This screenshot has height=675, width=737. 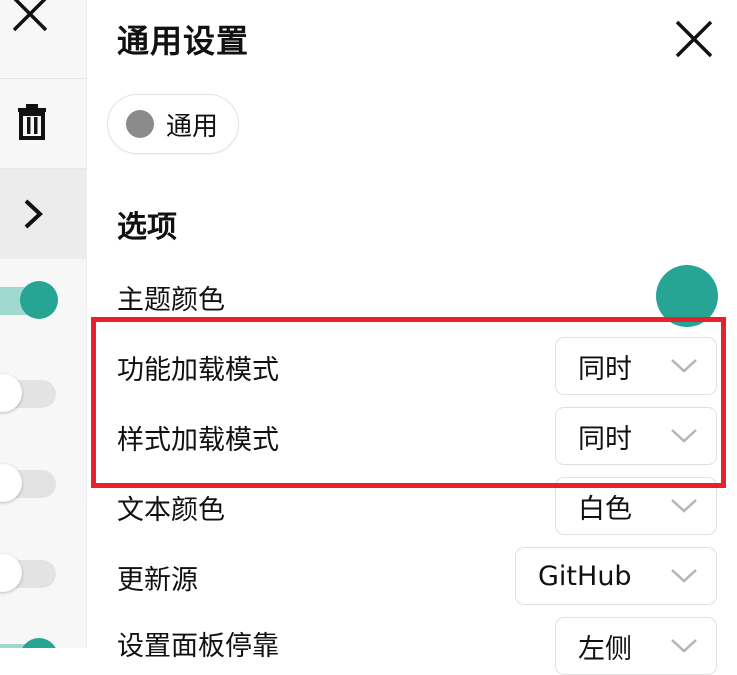 I want to click on style-load-mode-select: 同时, so click(x=636, y=436).